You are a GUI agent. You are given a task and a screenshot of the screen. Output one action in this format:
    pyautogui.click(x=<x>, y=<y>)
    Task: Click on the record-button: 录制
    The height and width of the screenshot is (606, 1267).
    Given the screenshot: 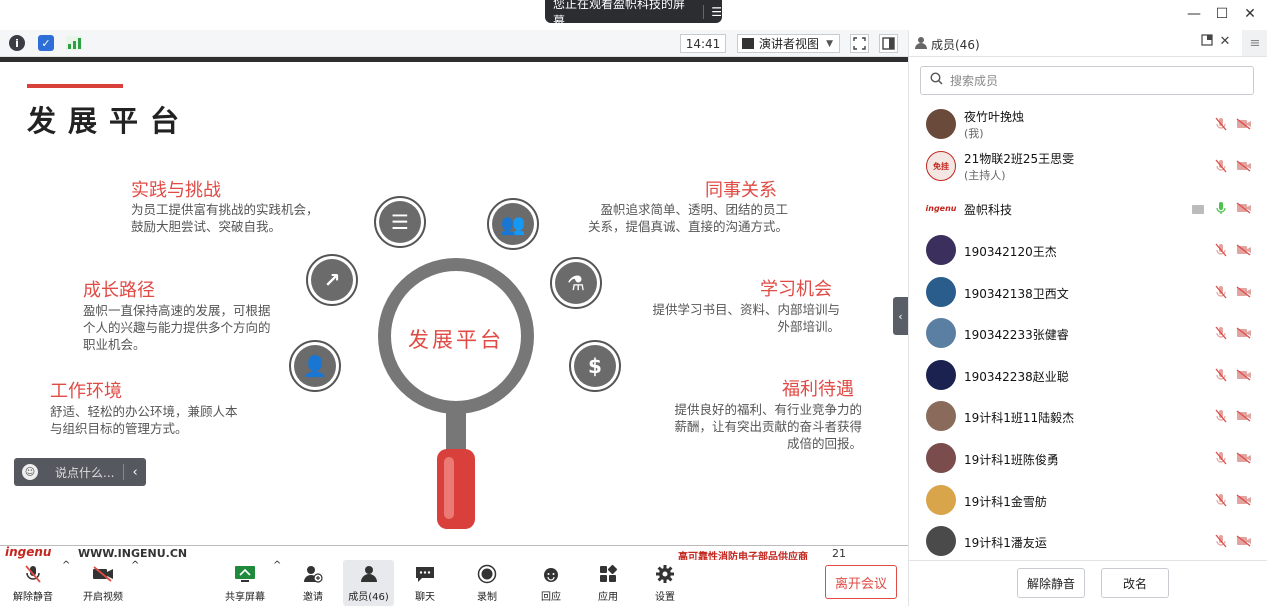 What is the action you would take?
    pyautogui.click(x=487, y=583)
    